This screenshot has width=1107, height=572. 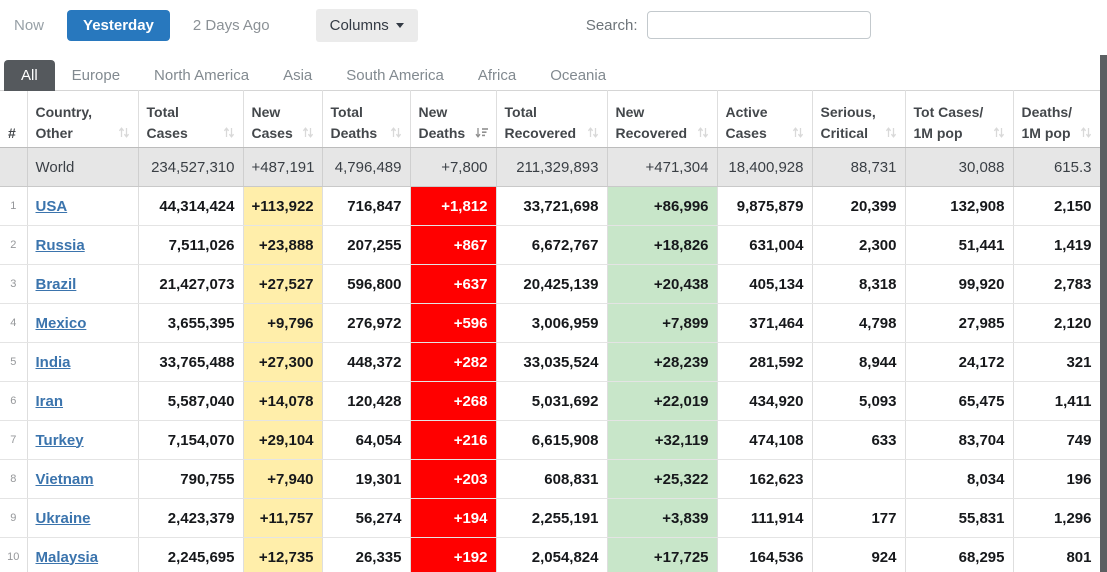 What do you see at coordinates (453, 479) in the screenshot?
I see `new-deaths-cell: +203` at bounding box center [453, 479].